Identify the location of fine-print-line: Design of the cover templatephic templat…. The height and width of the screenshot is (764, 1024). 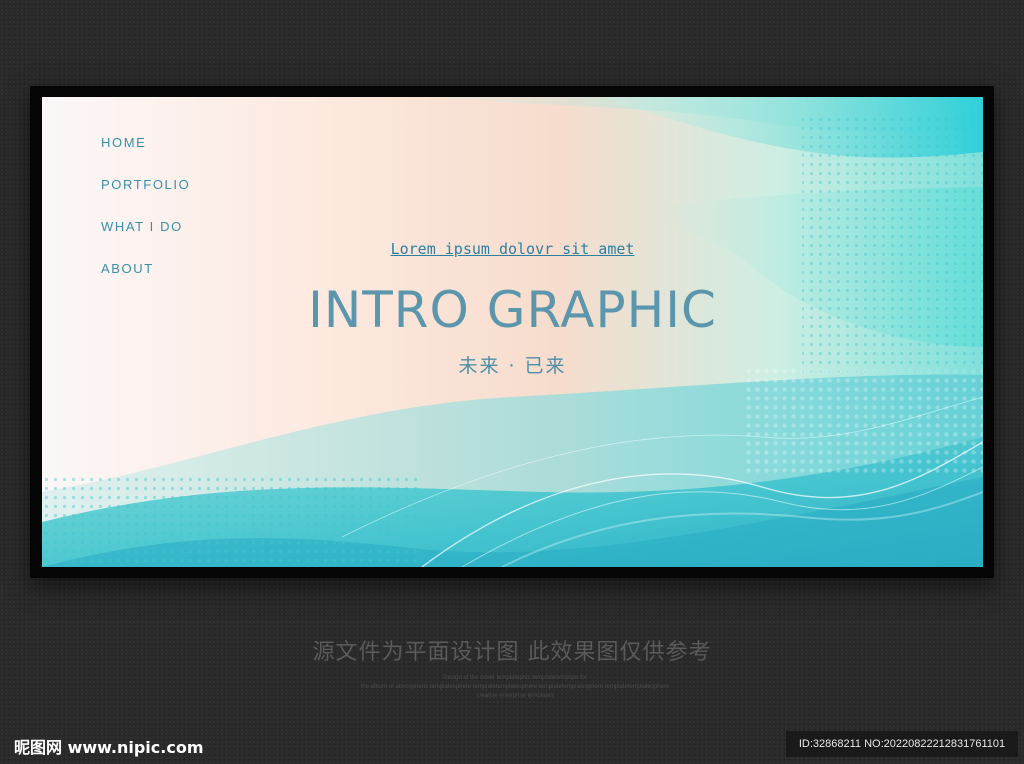
(515, 678).